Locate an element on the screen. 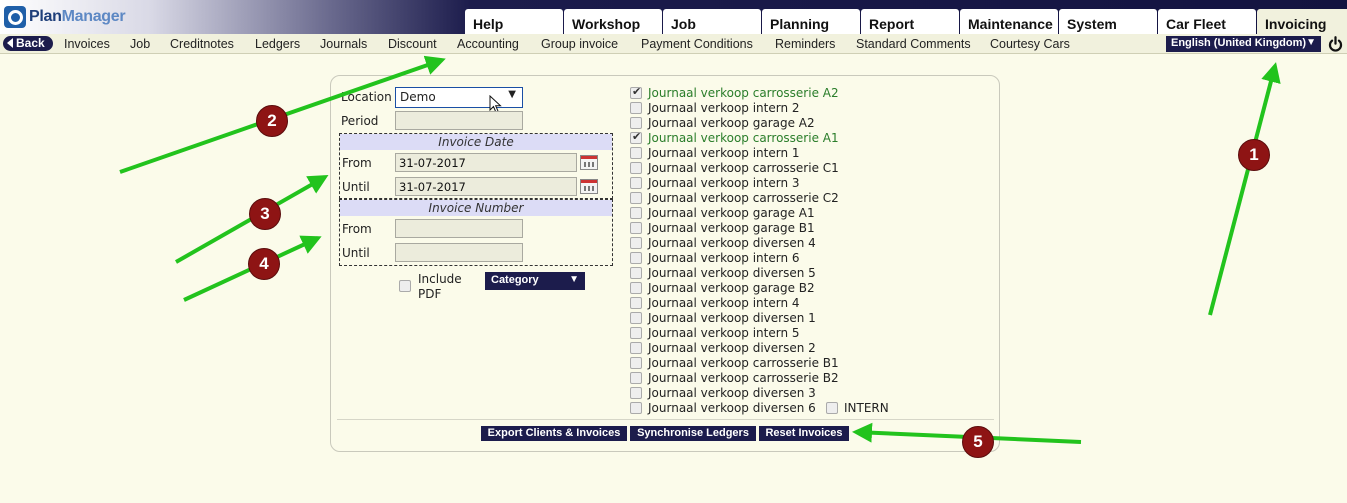 Image resolution: width=1347 pixels, height=503 pixels. menu-item-creditnotes: Creditnotes is located at coordinates (202, 44).